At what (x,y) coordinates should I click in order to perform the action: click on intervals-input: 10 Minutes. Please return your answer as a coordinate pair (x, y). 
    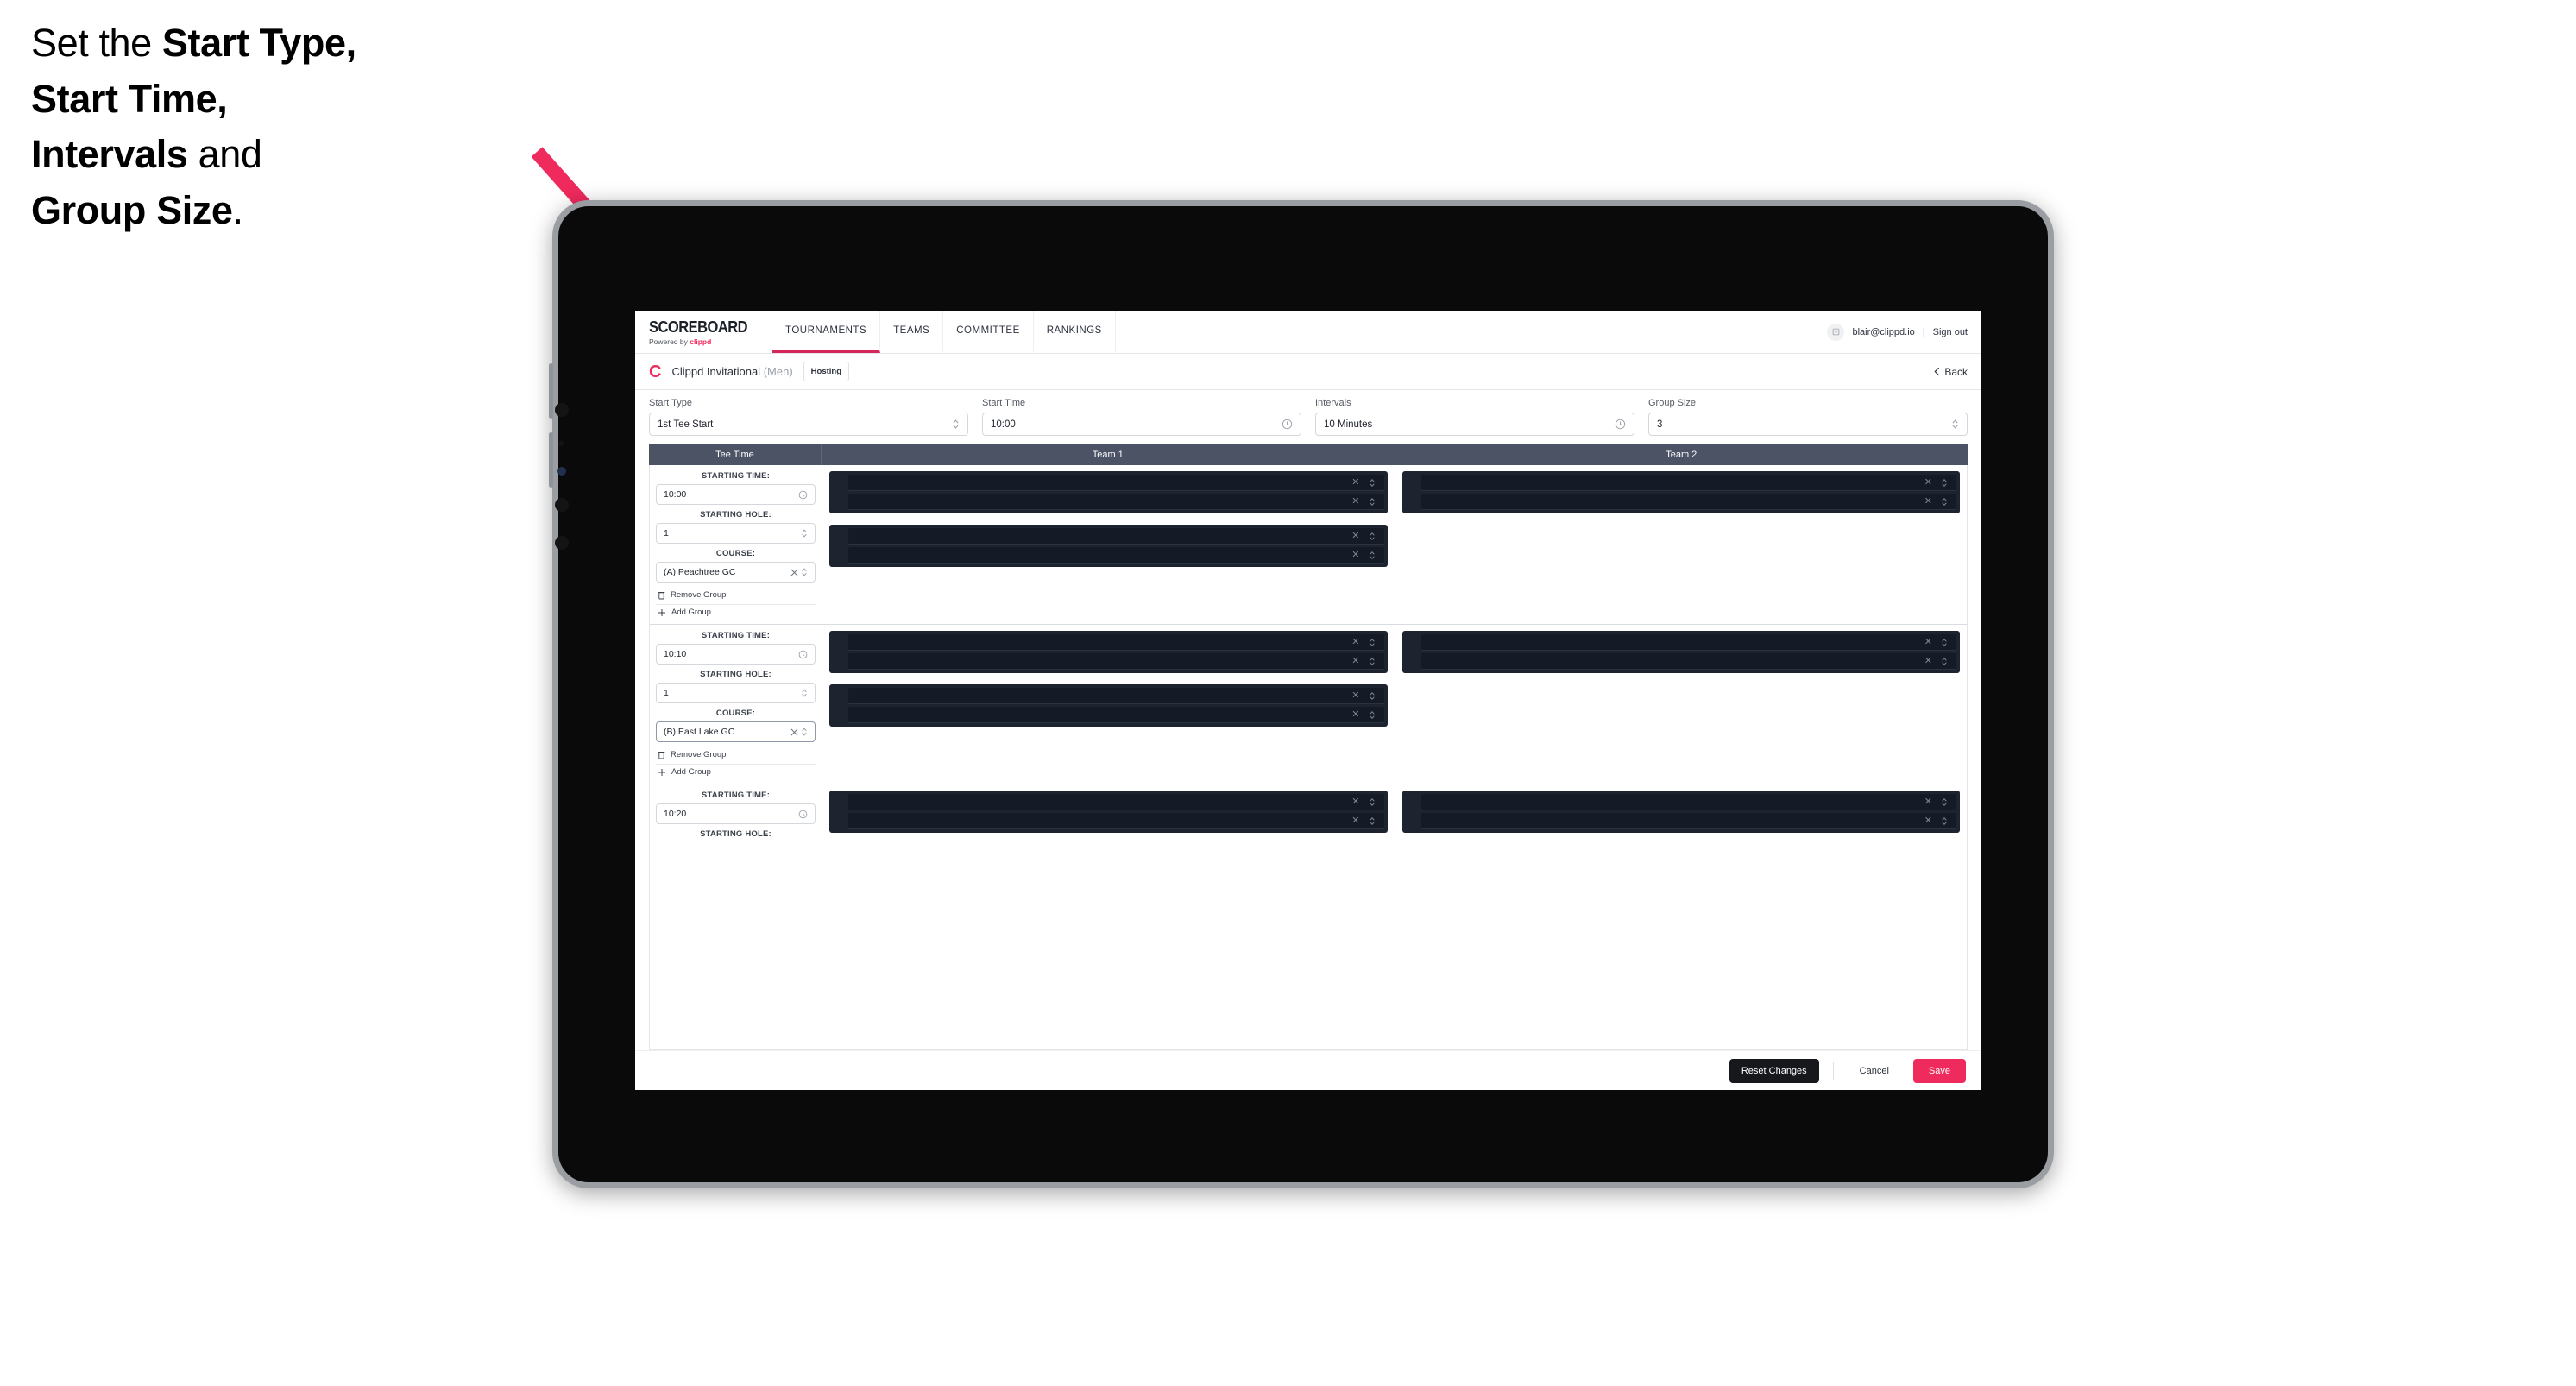
    Looking at the image, I should click on (1474, 424).